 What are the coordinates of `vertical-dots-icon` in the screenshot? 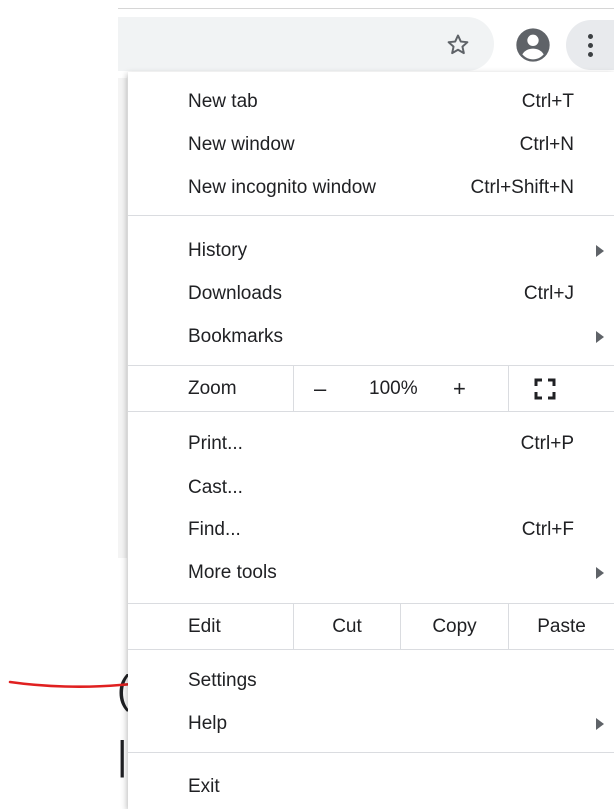 It's located at (590, 45).